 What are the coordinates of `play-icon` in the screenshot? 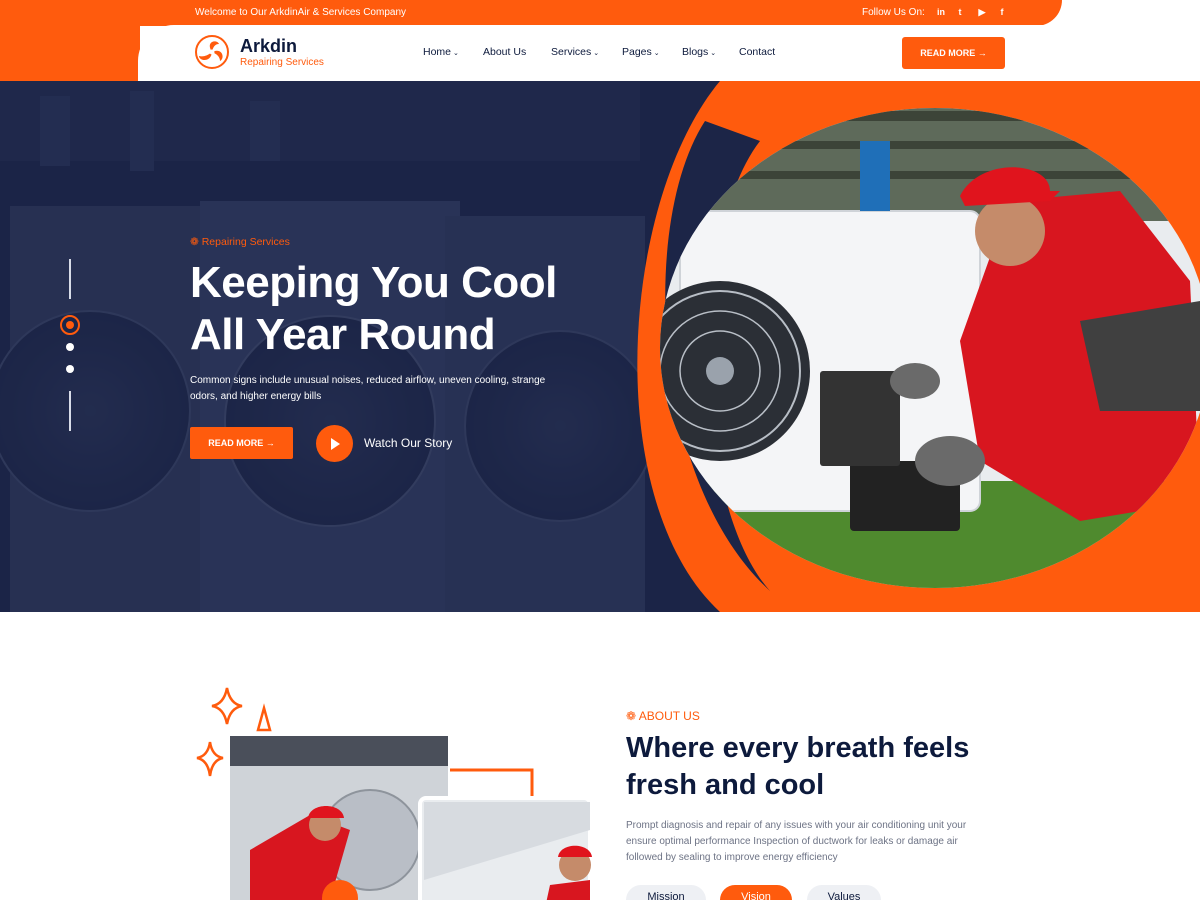 It's located at (335, 443).